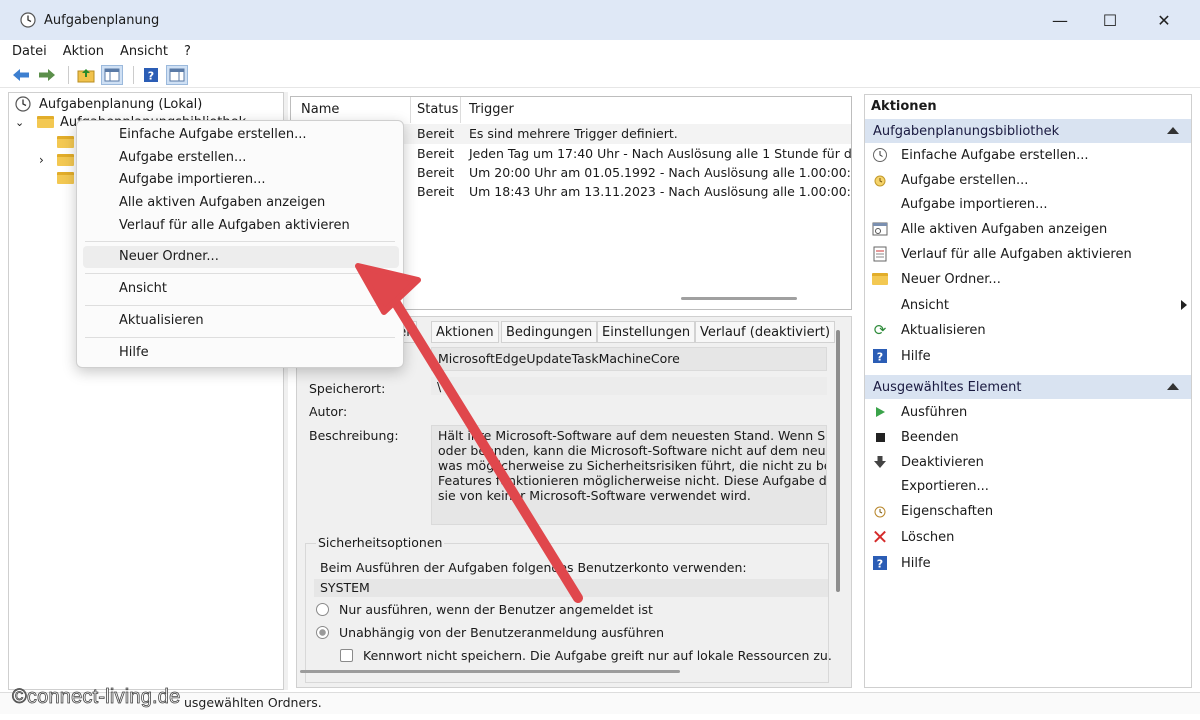 This screenshot has width=1200, height=720. I want to click on tree-subfolder: ›, so click(56, 160).